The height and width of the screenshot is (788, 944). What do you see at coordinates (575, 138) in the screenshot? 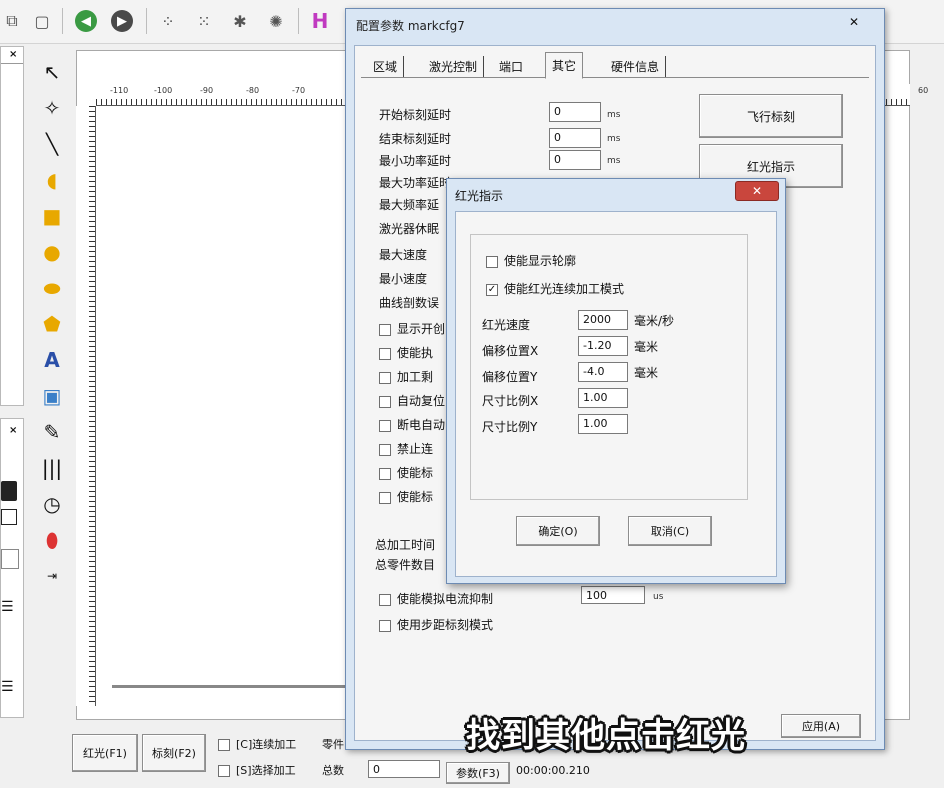
I see `end-delay-field: 0` at bounding box center [575, 138].